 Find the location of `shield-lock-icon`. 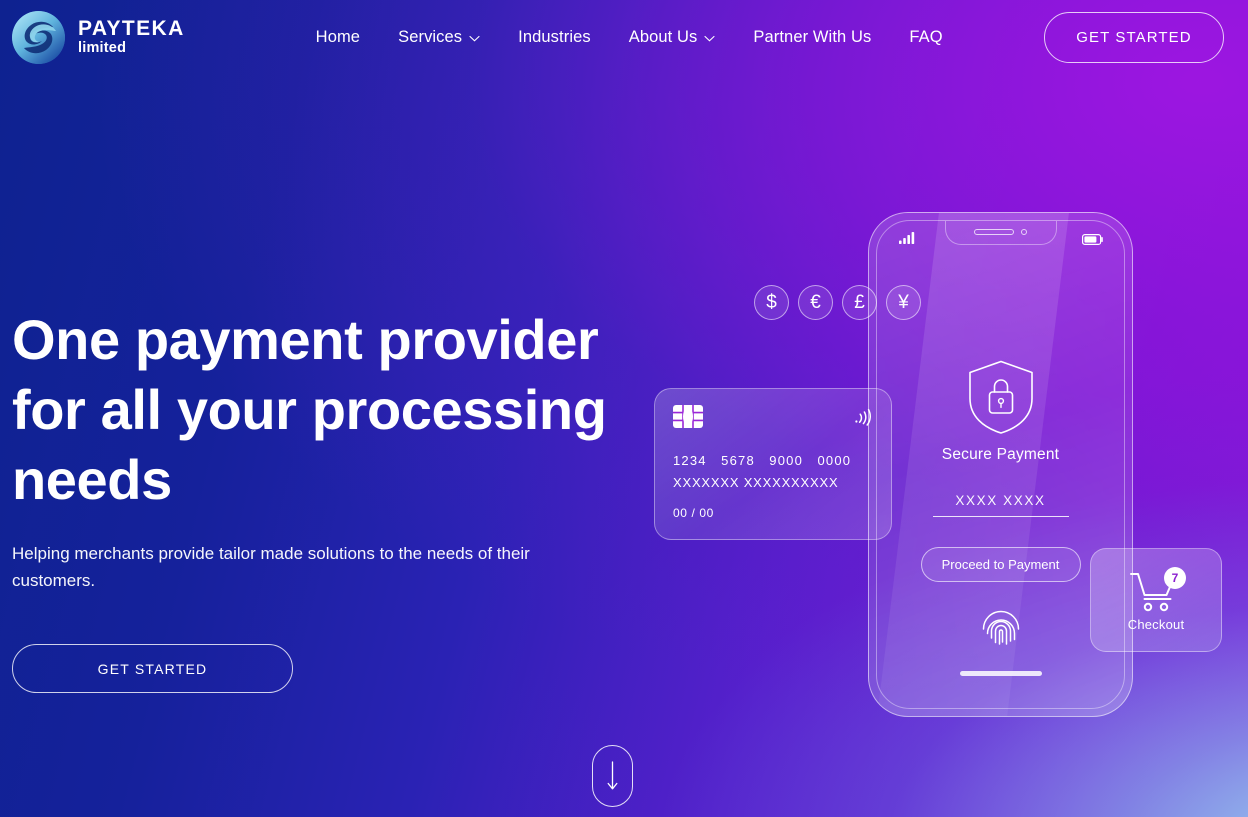

shield-lock-icon is located at coordinates (1001, 397).